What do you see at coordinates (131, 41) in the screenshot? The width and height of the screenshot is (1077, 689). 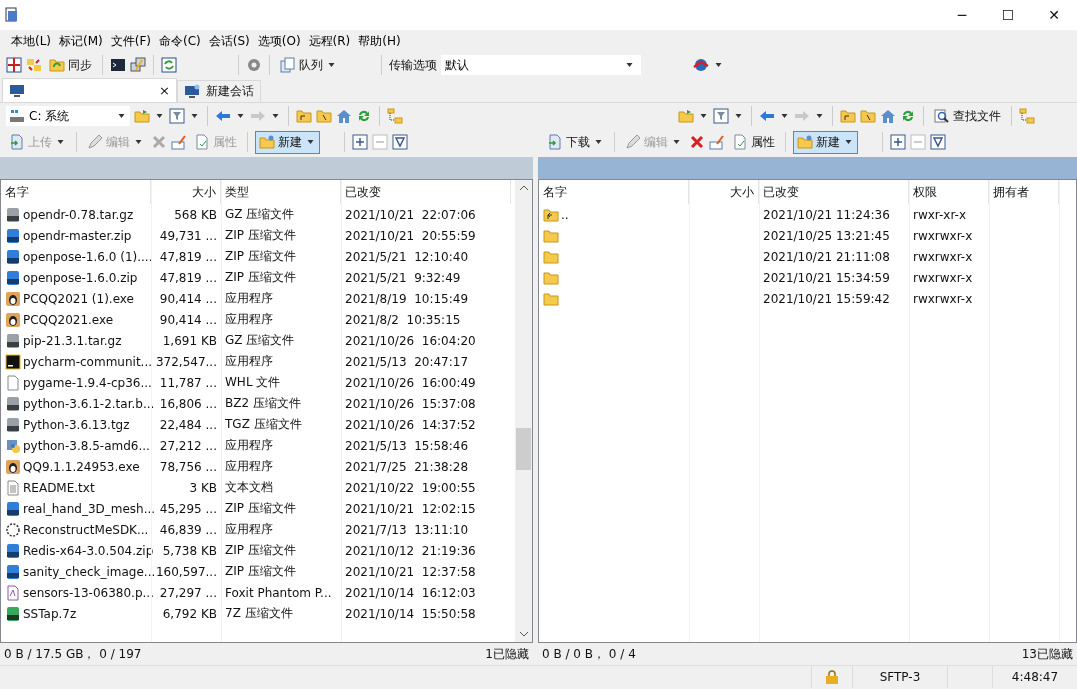 I see `menu-item: 文件(F)` at bounding box center [131, 41].